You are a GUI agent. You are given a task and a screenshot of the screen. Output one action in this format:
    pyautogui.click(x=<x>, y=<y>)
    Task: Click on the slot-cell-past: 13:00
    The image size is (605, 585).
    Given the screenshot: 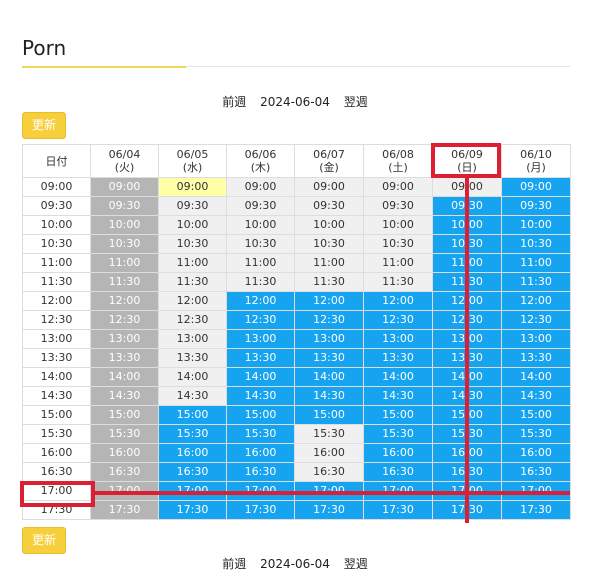 What is the action you would take?
    pyautogui.click(x=124, y=339)
    